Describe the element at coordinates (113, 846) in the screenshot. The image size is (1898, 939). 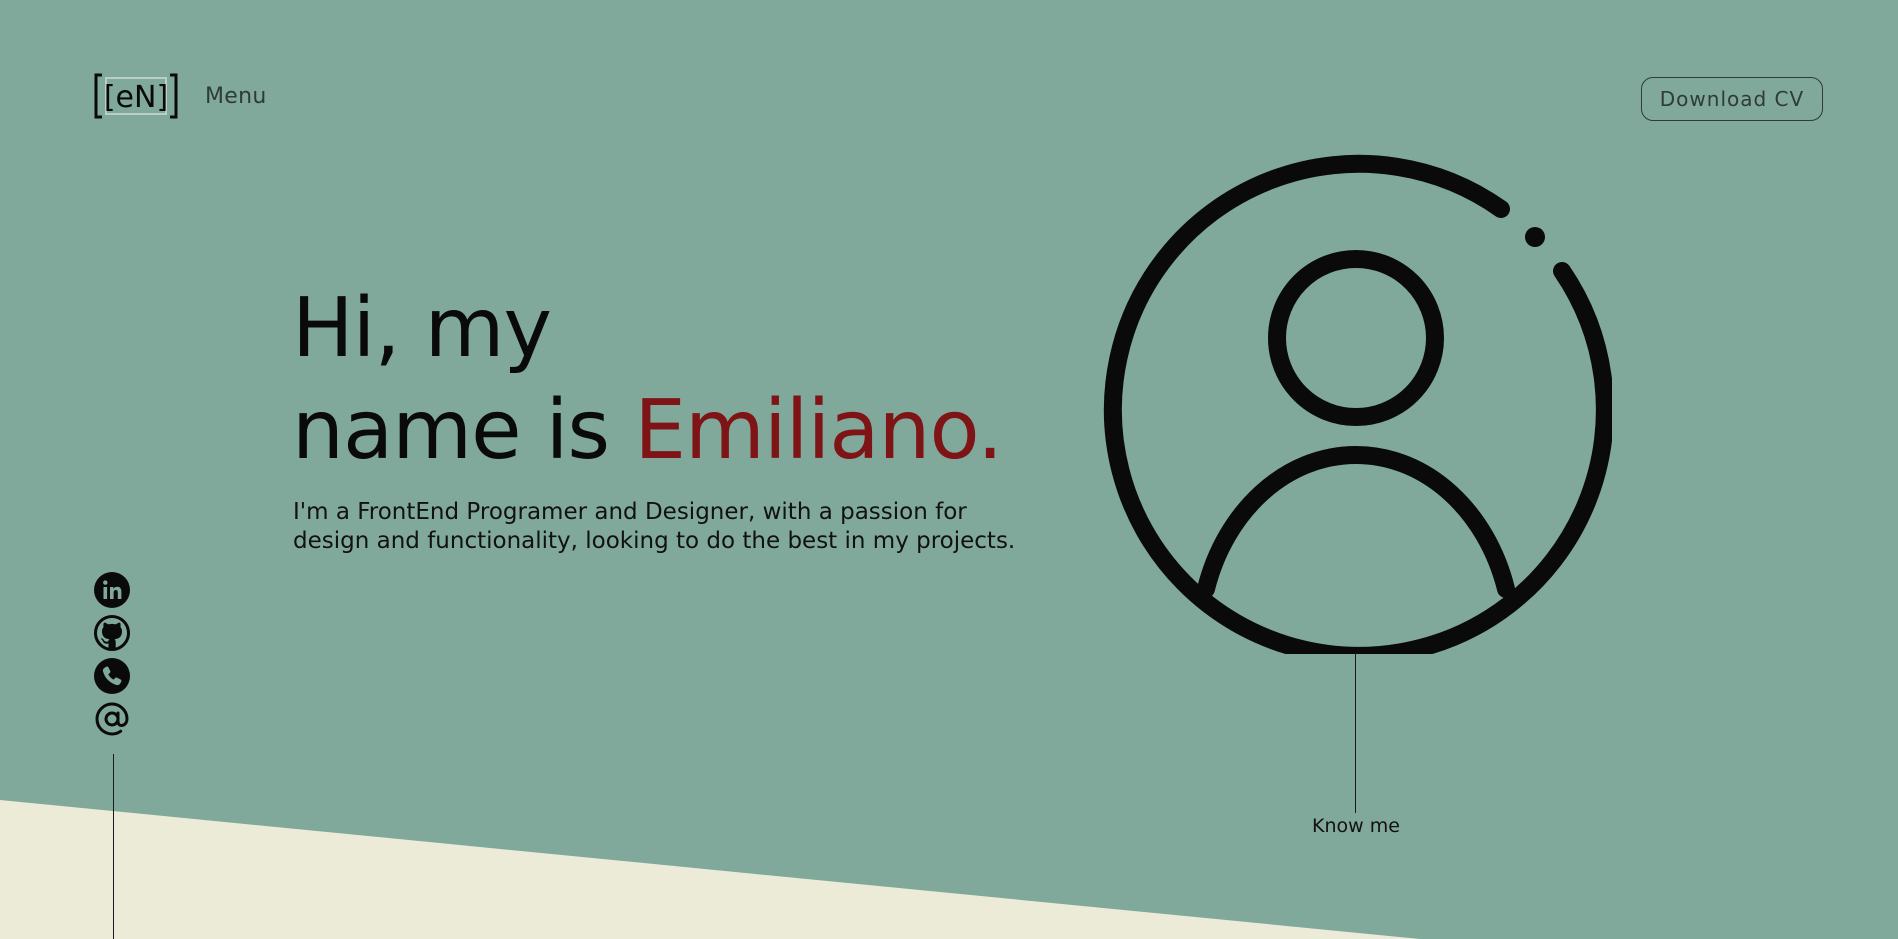
I see `social-divider` at that location.